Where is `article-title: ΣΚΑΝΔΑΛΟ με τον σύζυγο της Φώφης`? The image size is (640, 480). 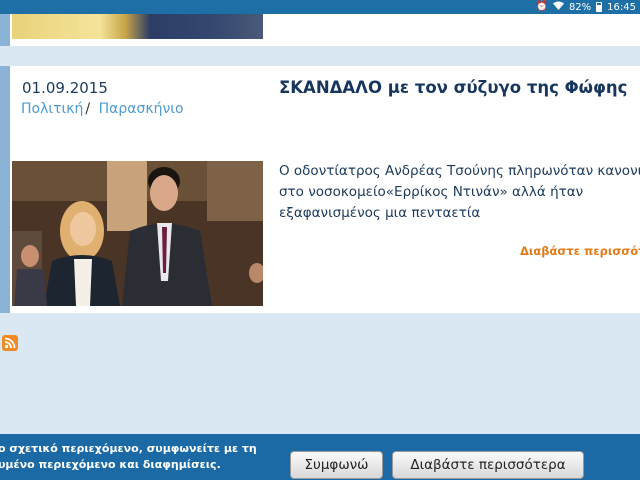 article-title: ΣΚΑΝΔΑΛΟ με τον σύζυγο της Φώφης is located at coordinates (453, 87).